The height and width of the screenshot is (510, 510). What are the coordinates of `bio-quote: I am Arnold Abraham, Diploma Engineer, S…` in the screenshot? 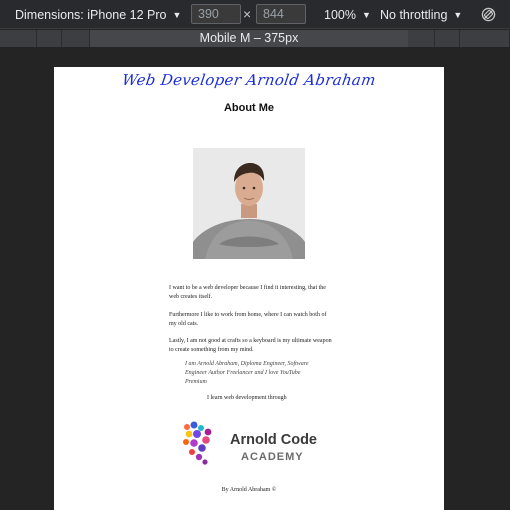 It's located at (247, 373).